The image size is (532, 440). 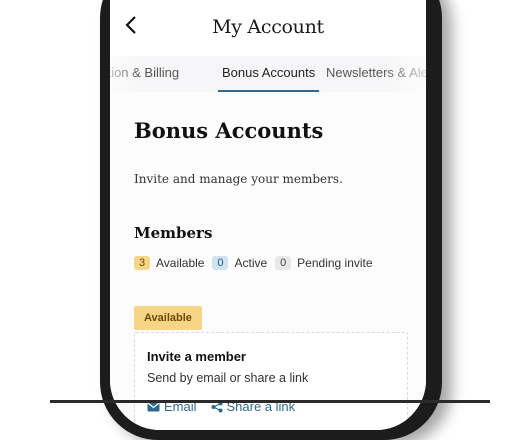 I want to click on page-header-title: My Account, so click(x=268, y=27).